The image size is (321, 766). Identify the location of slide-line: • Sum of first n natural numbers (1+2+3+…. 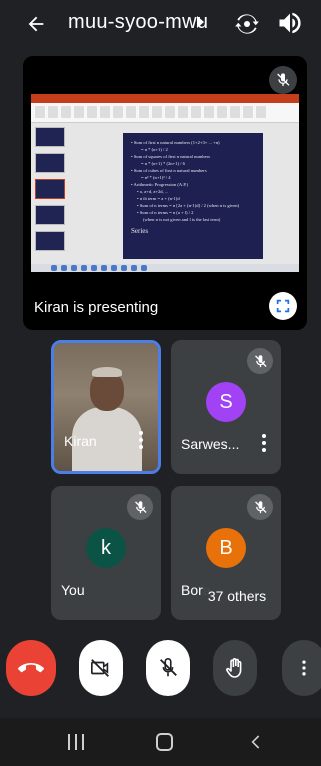
(175, 142).